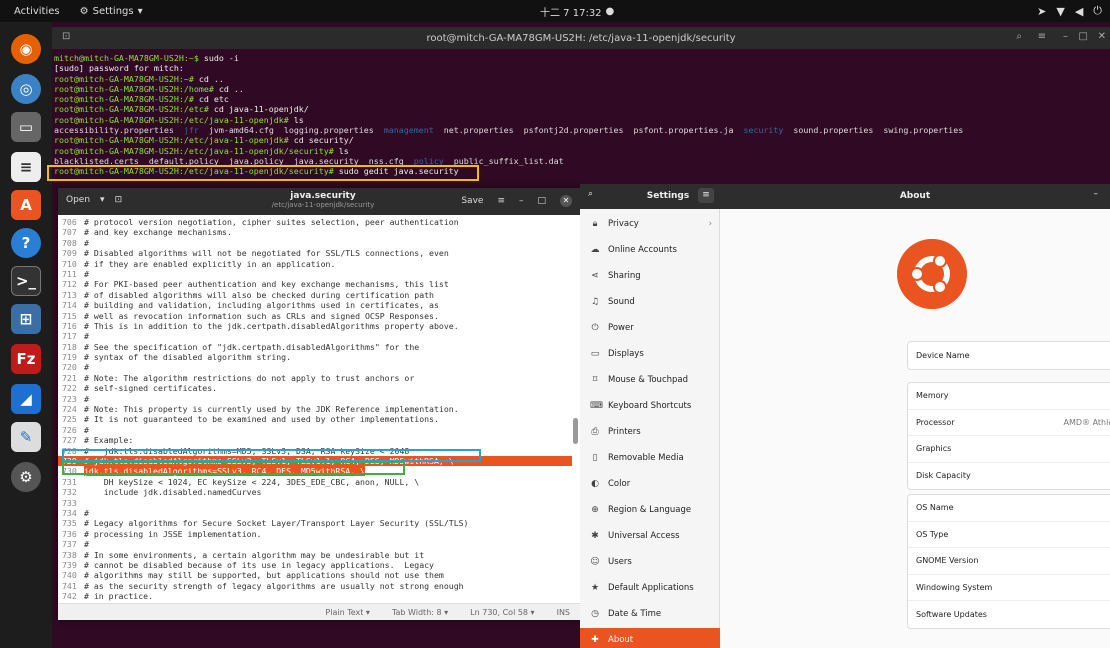 Image resolution: width=1110 pixels, height=648 pixels. I want to click on line-number: 736, so click(69, 533).